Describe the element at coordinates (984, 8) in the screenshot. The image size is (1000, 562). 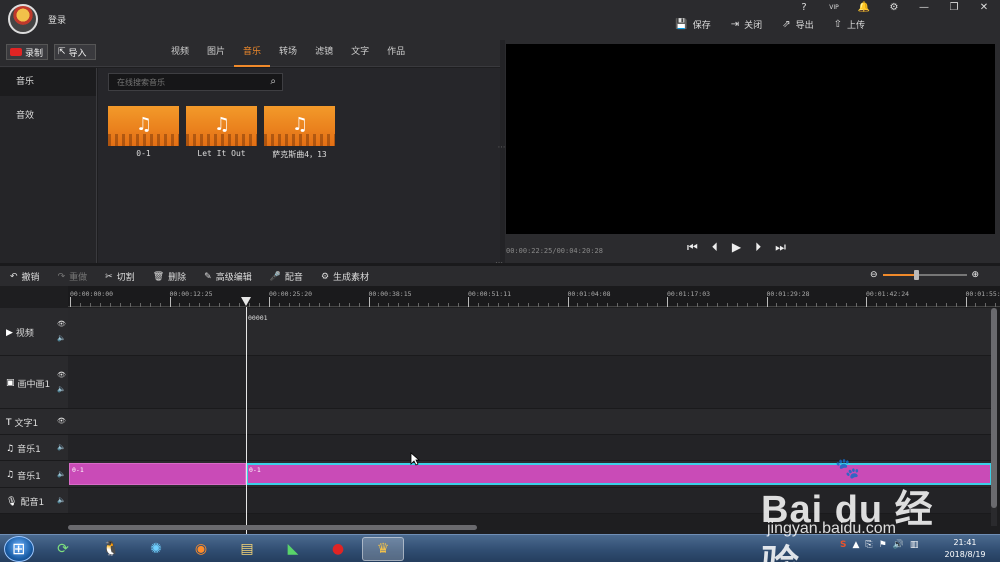
I see `close-icon: ✕` at that location.